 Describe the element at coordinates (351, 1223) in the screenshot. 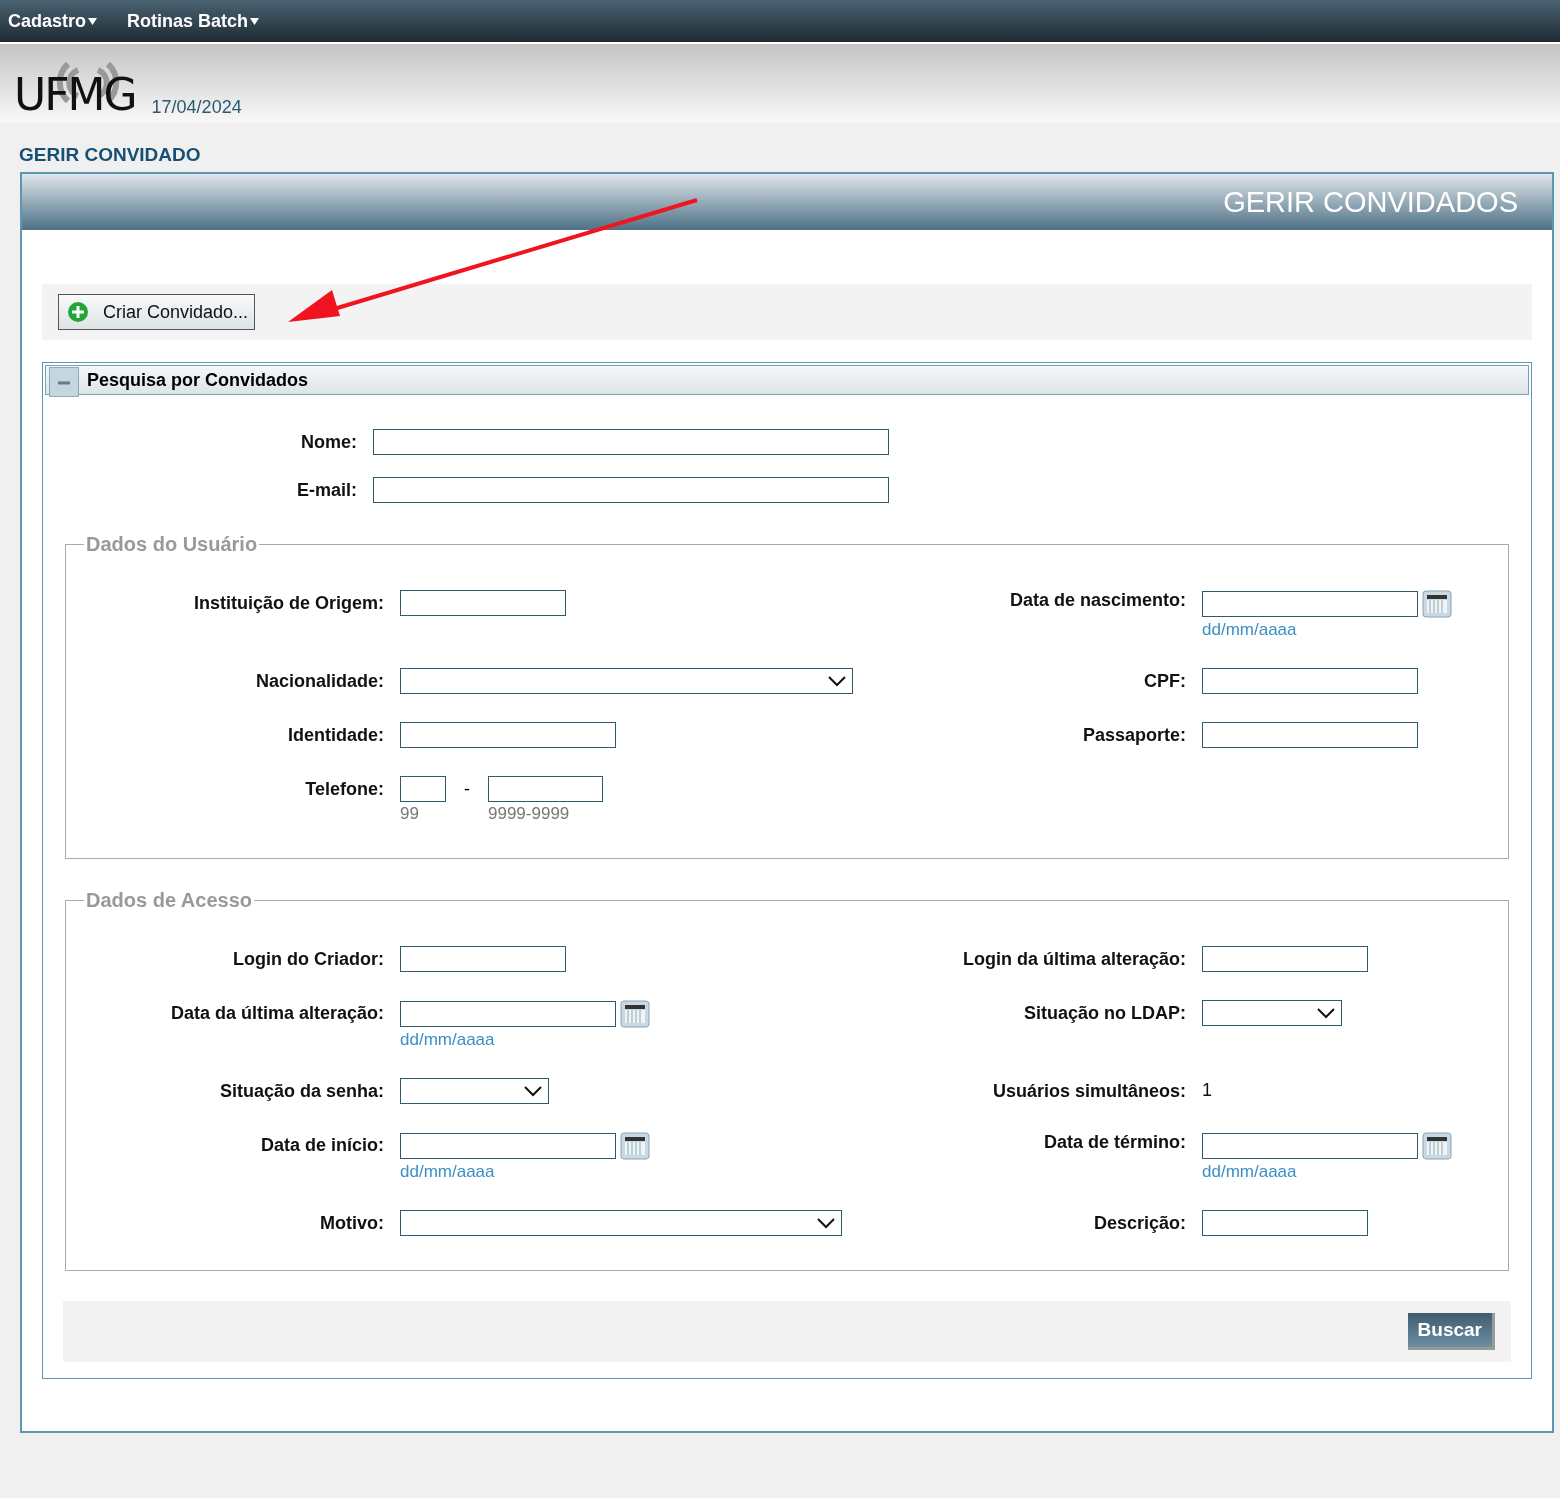

I see `field-label: Motivo:` at that location.